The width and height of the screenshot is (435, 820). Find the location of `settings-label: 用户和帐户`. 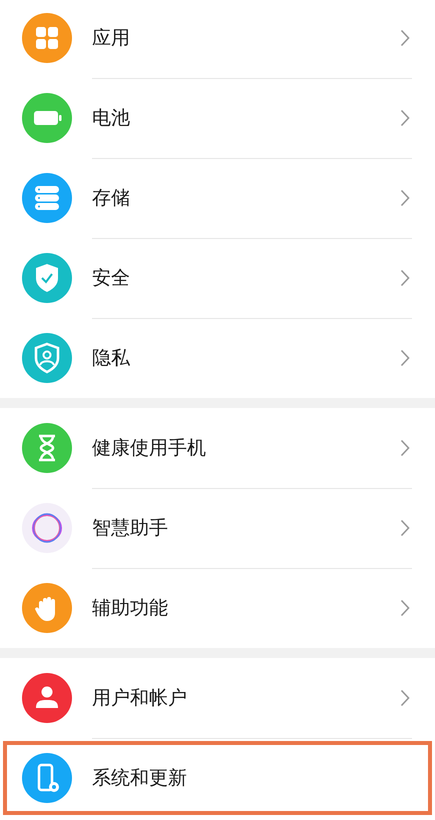

settings-label: 用户和帐户 is located at coordinates (140, 698).